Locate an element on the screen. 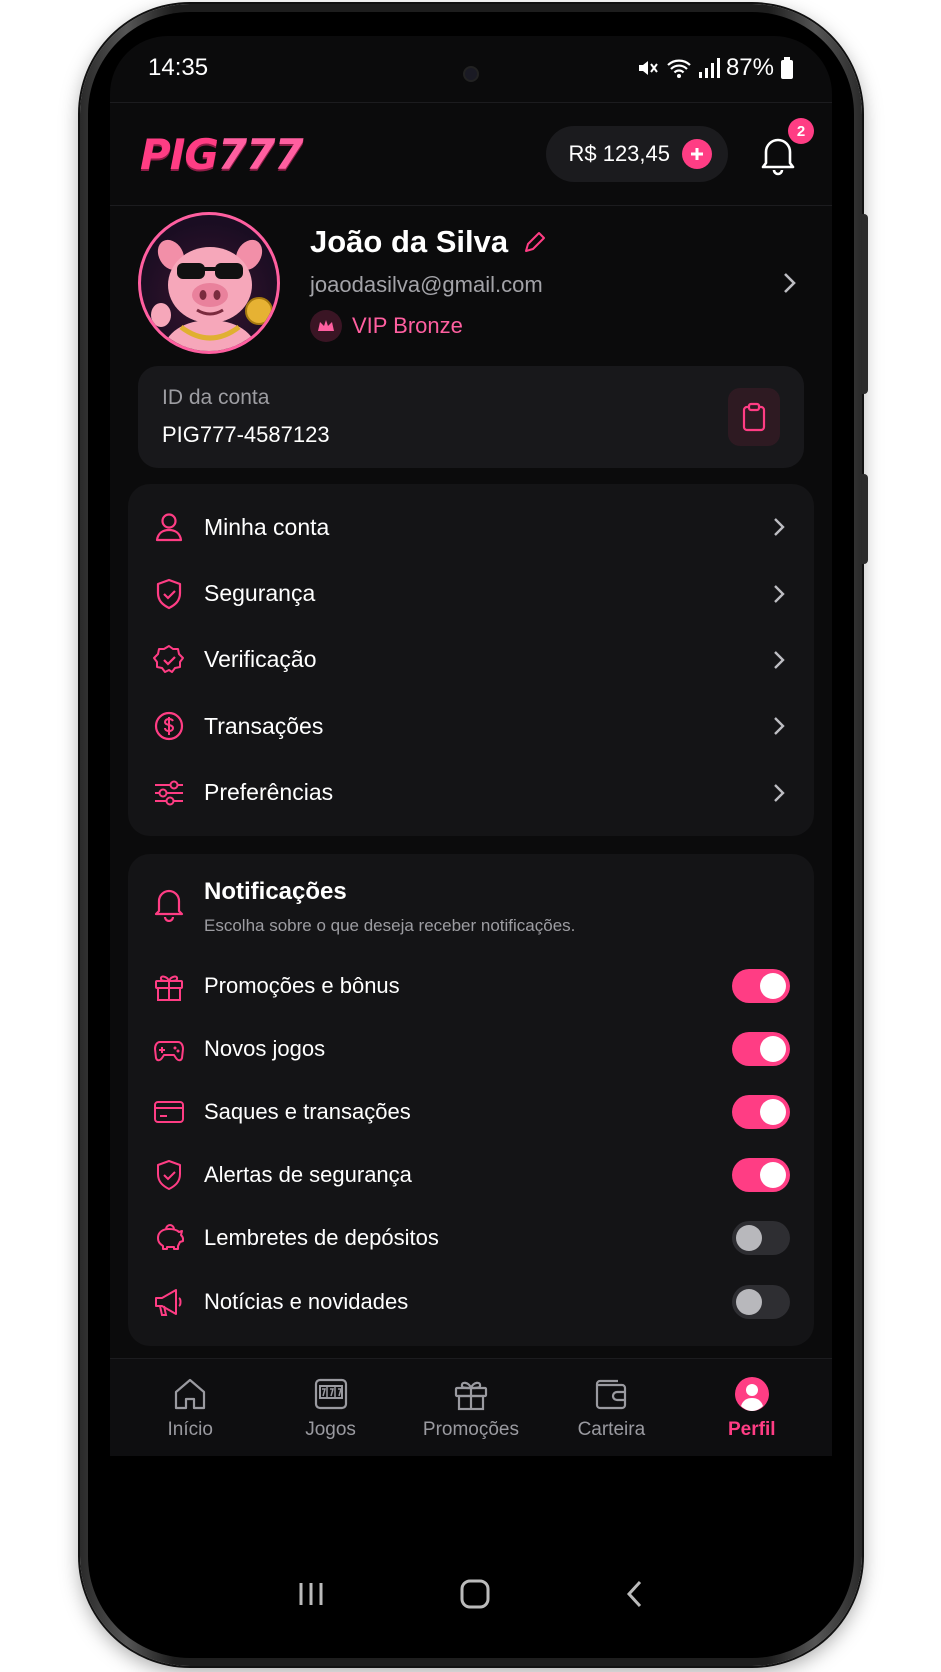 This screenshot has height=1672, width=941. status-bar: 14:35 87% is located at coordinates (471, 68).